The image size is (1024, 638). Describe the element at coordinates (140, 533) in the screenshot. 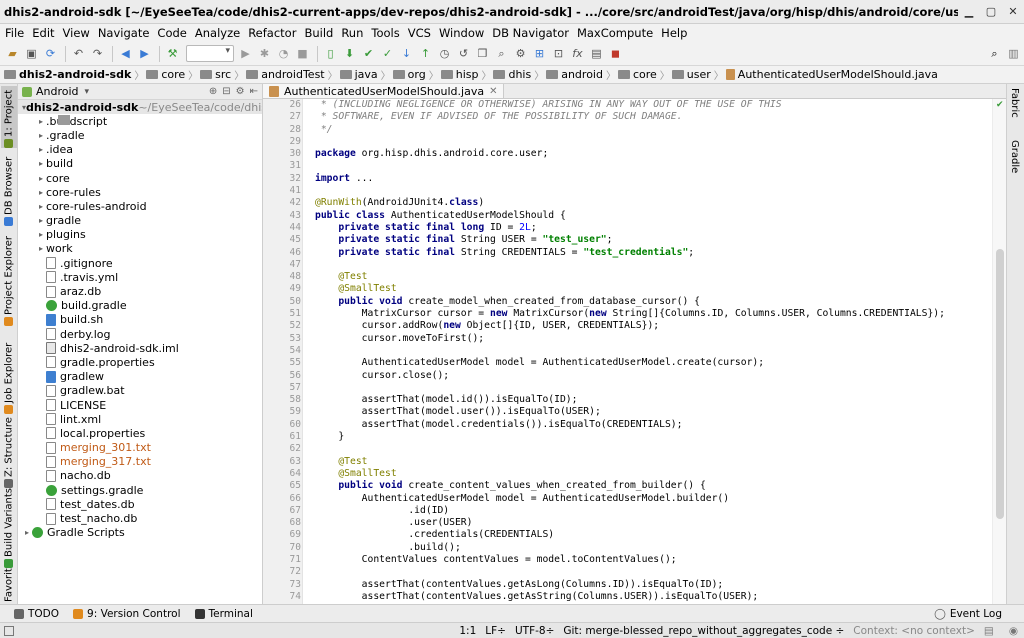

I see `tree-item: ▸ Gradle Scripts` at that location.